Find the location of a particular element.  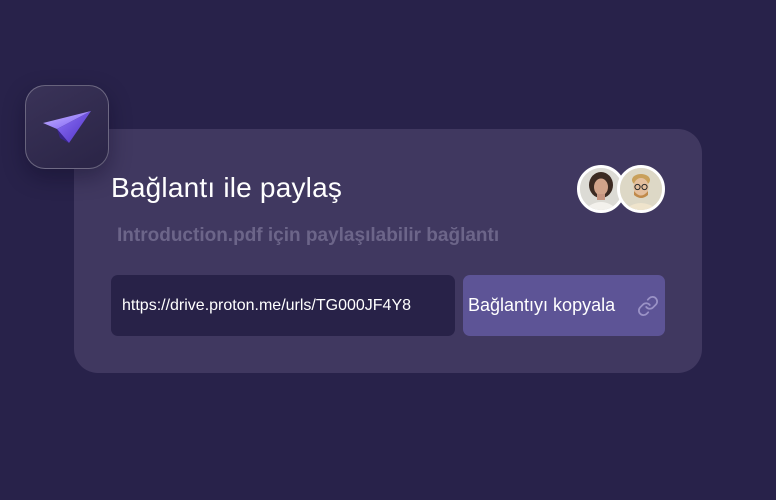

avatar is located at coordinates (641, 189).